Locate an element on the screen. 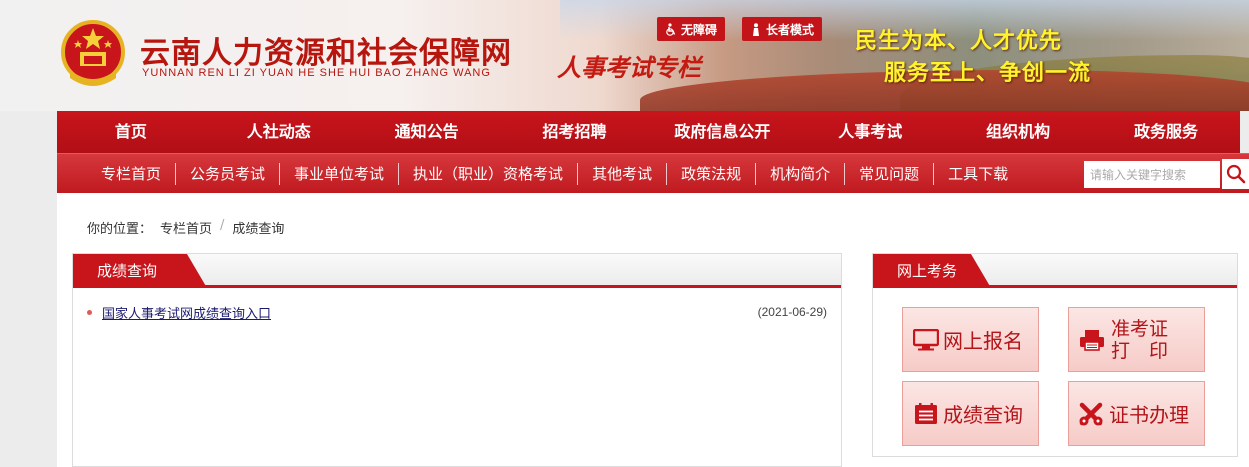 This screenshot has height=467, width=1249. sub-nav-item-policies: 政策法规 is located at coordinates (712, 173).